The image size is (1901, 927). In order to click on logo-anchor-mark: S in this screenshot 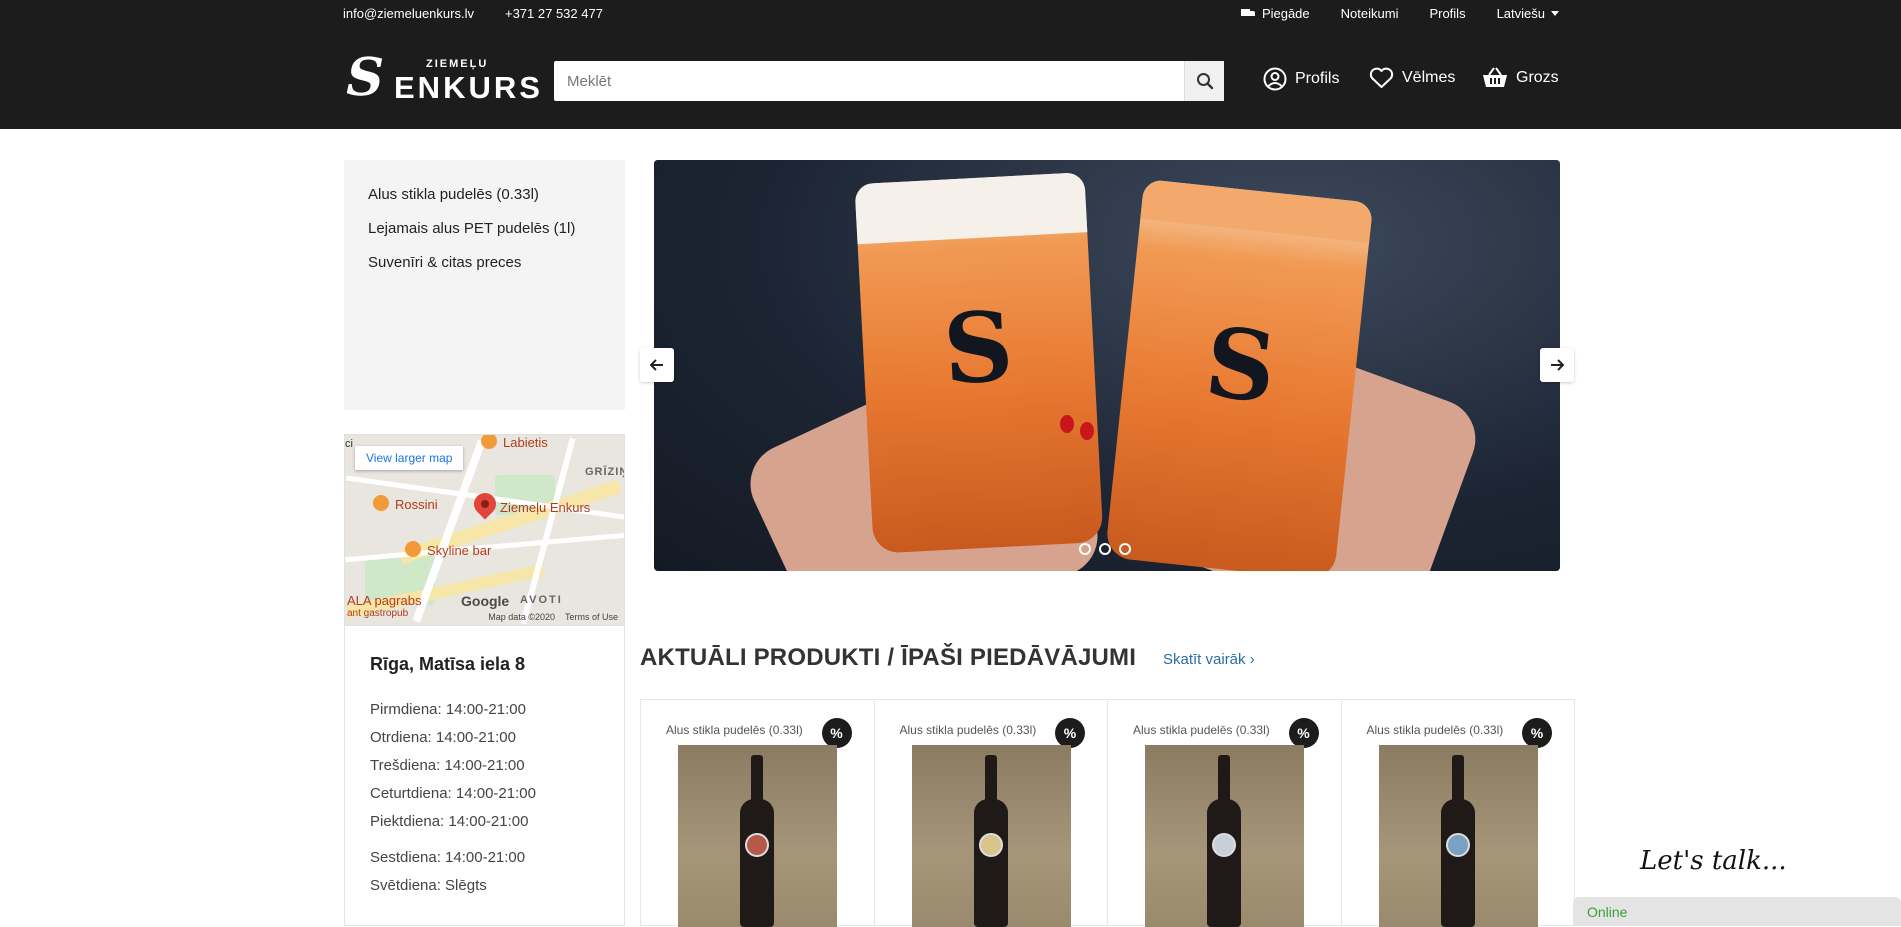, I will do `click(365, 77)`.